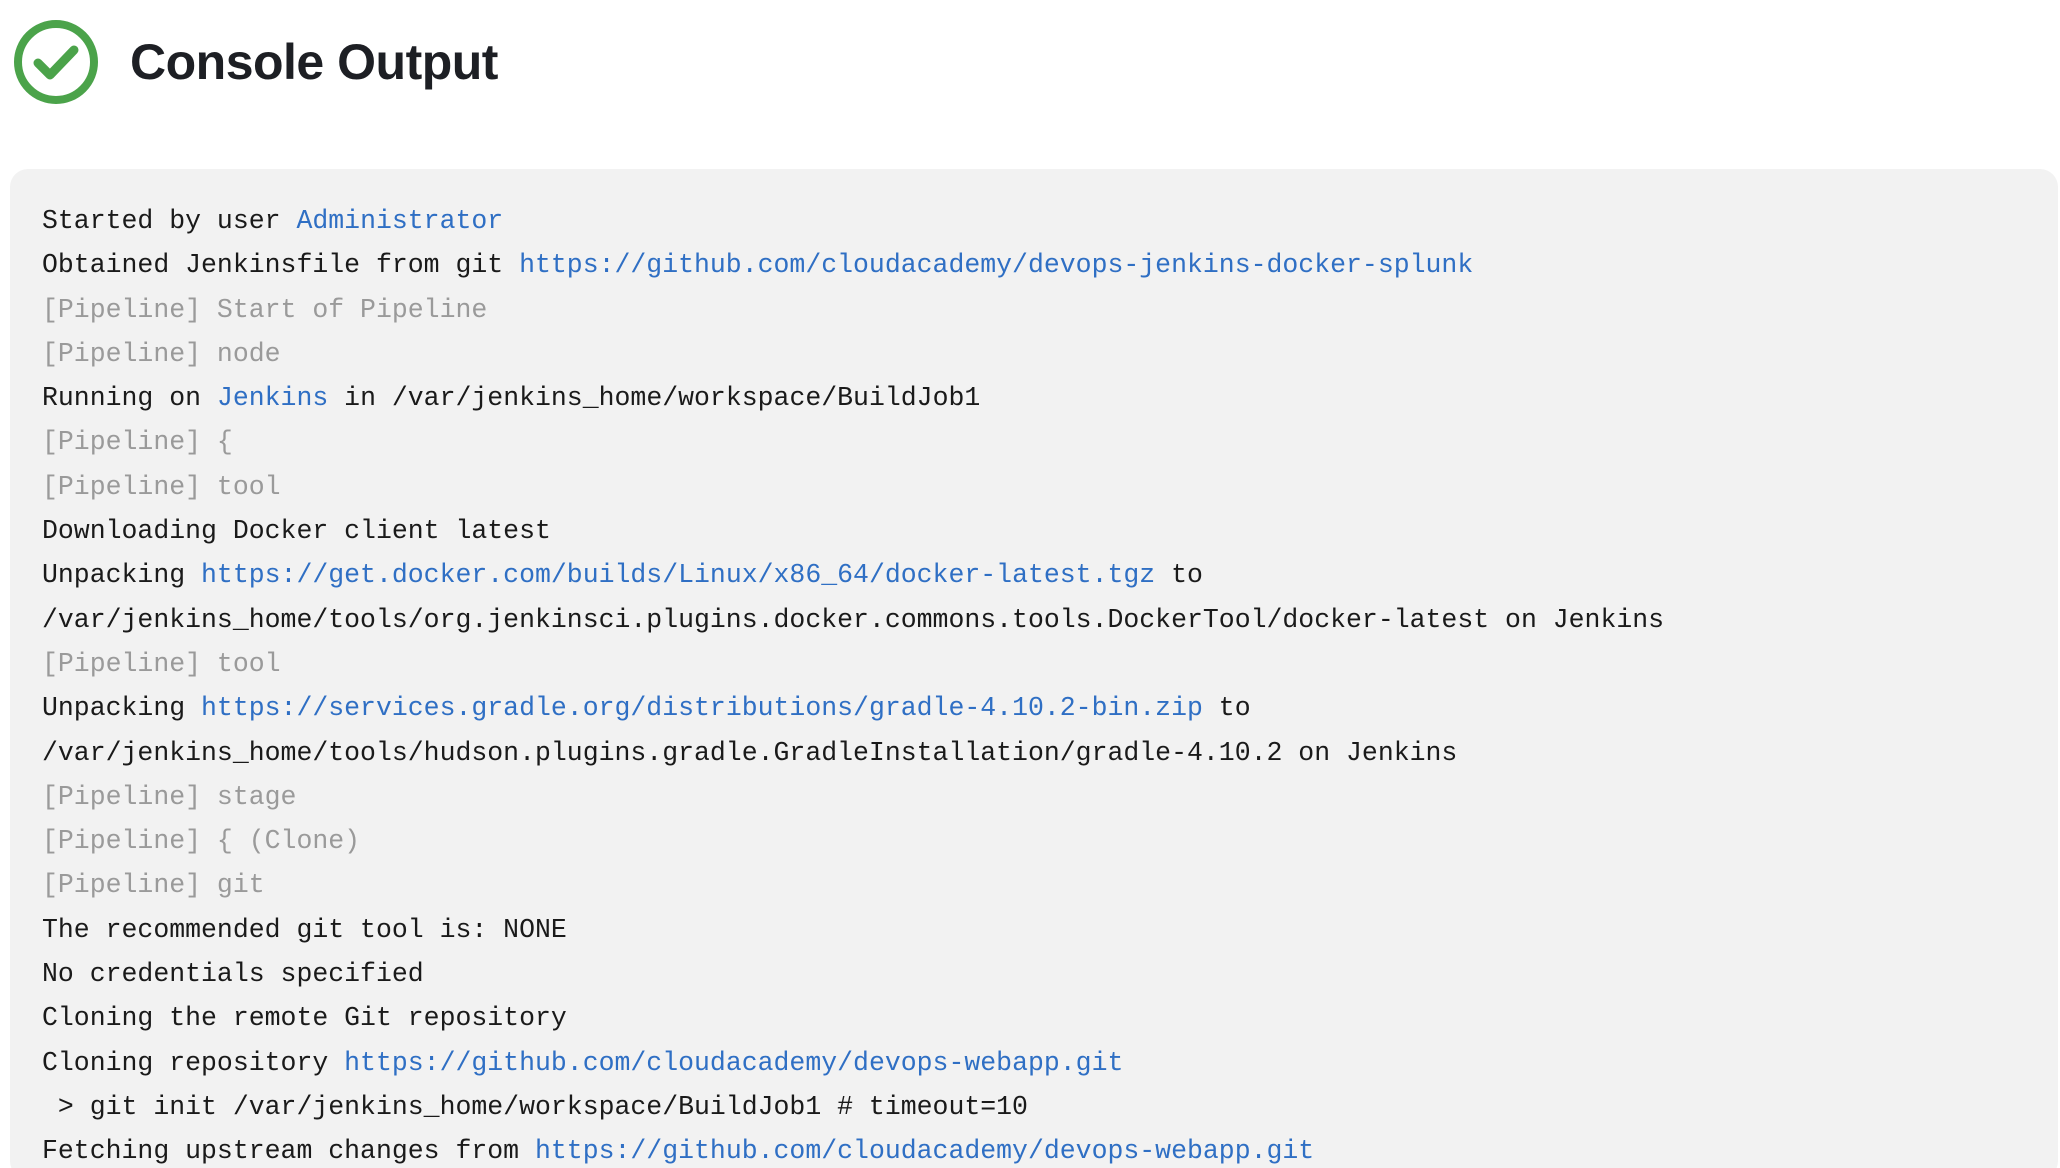 The image size is (2060, 1168). I want to click on console-pipeline-line: [Pipeline] { (Clone), so click(1050, 841).